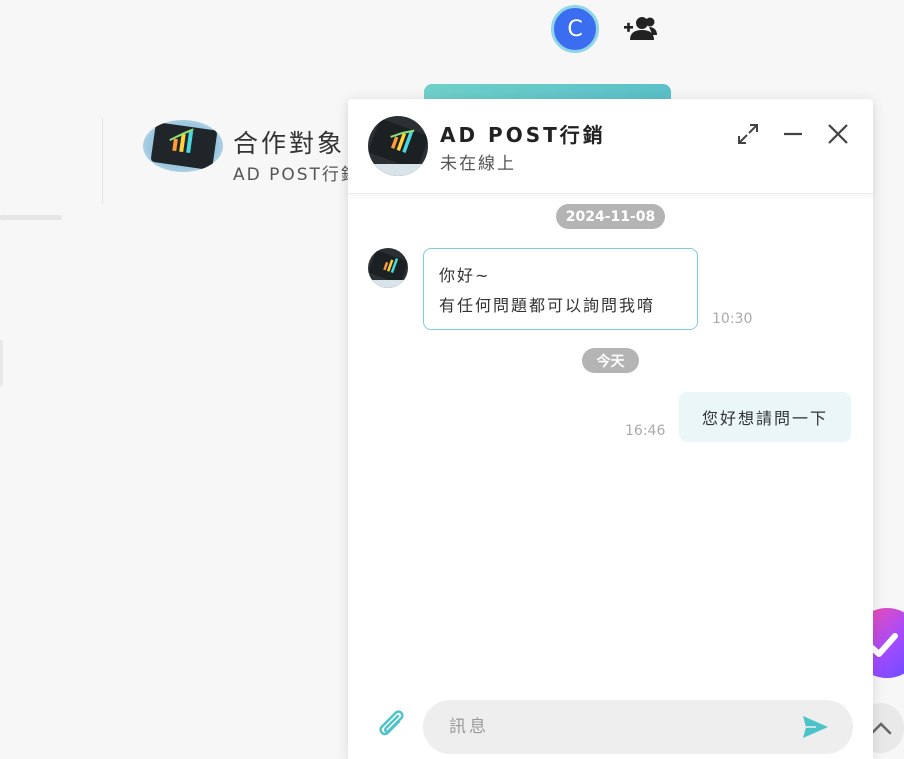 This screenshot has height=759, width=904. Describe the element at coordinates (560, 289) in the screenshot. I see `incoming-message: 你好~ 有任何問題都可以詢問我唷` at that location.